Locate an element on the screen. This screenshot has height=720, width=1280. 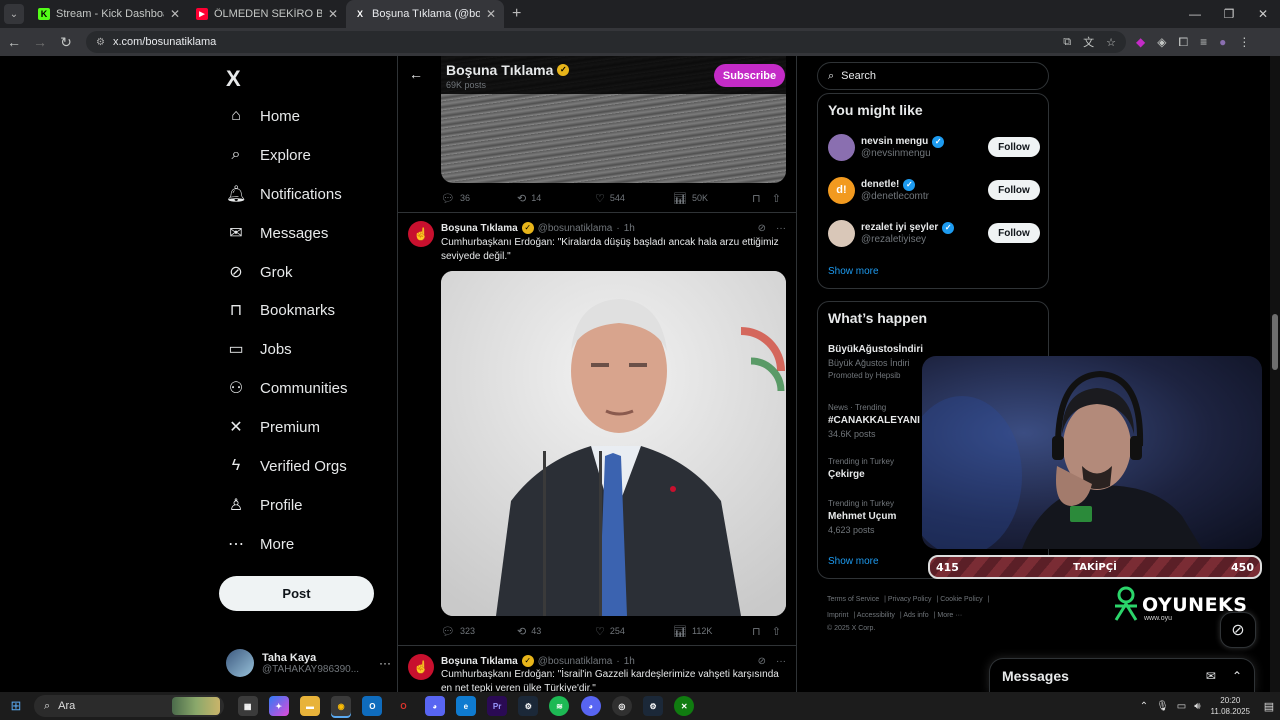
chrome-icon: ◉ is located at coordinates (341, 706).